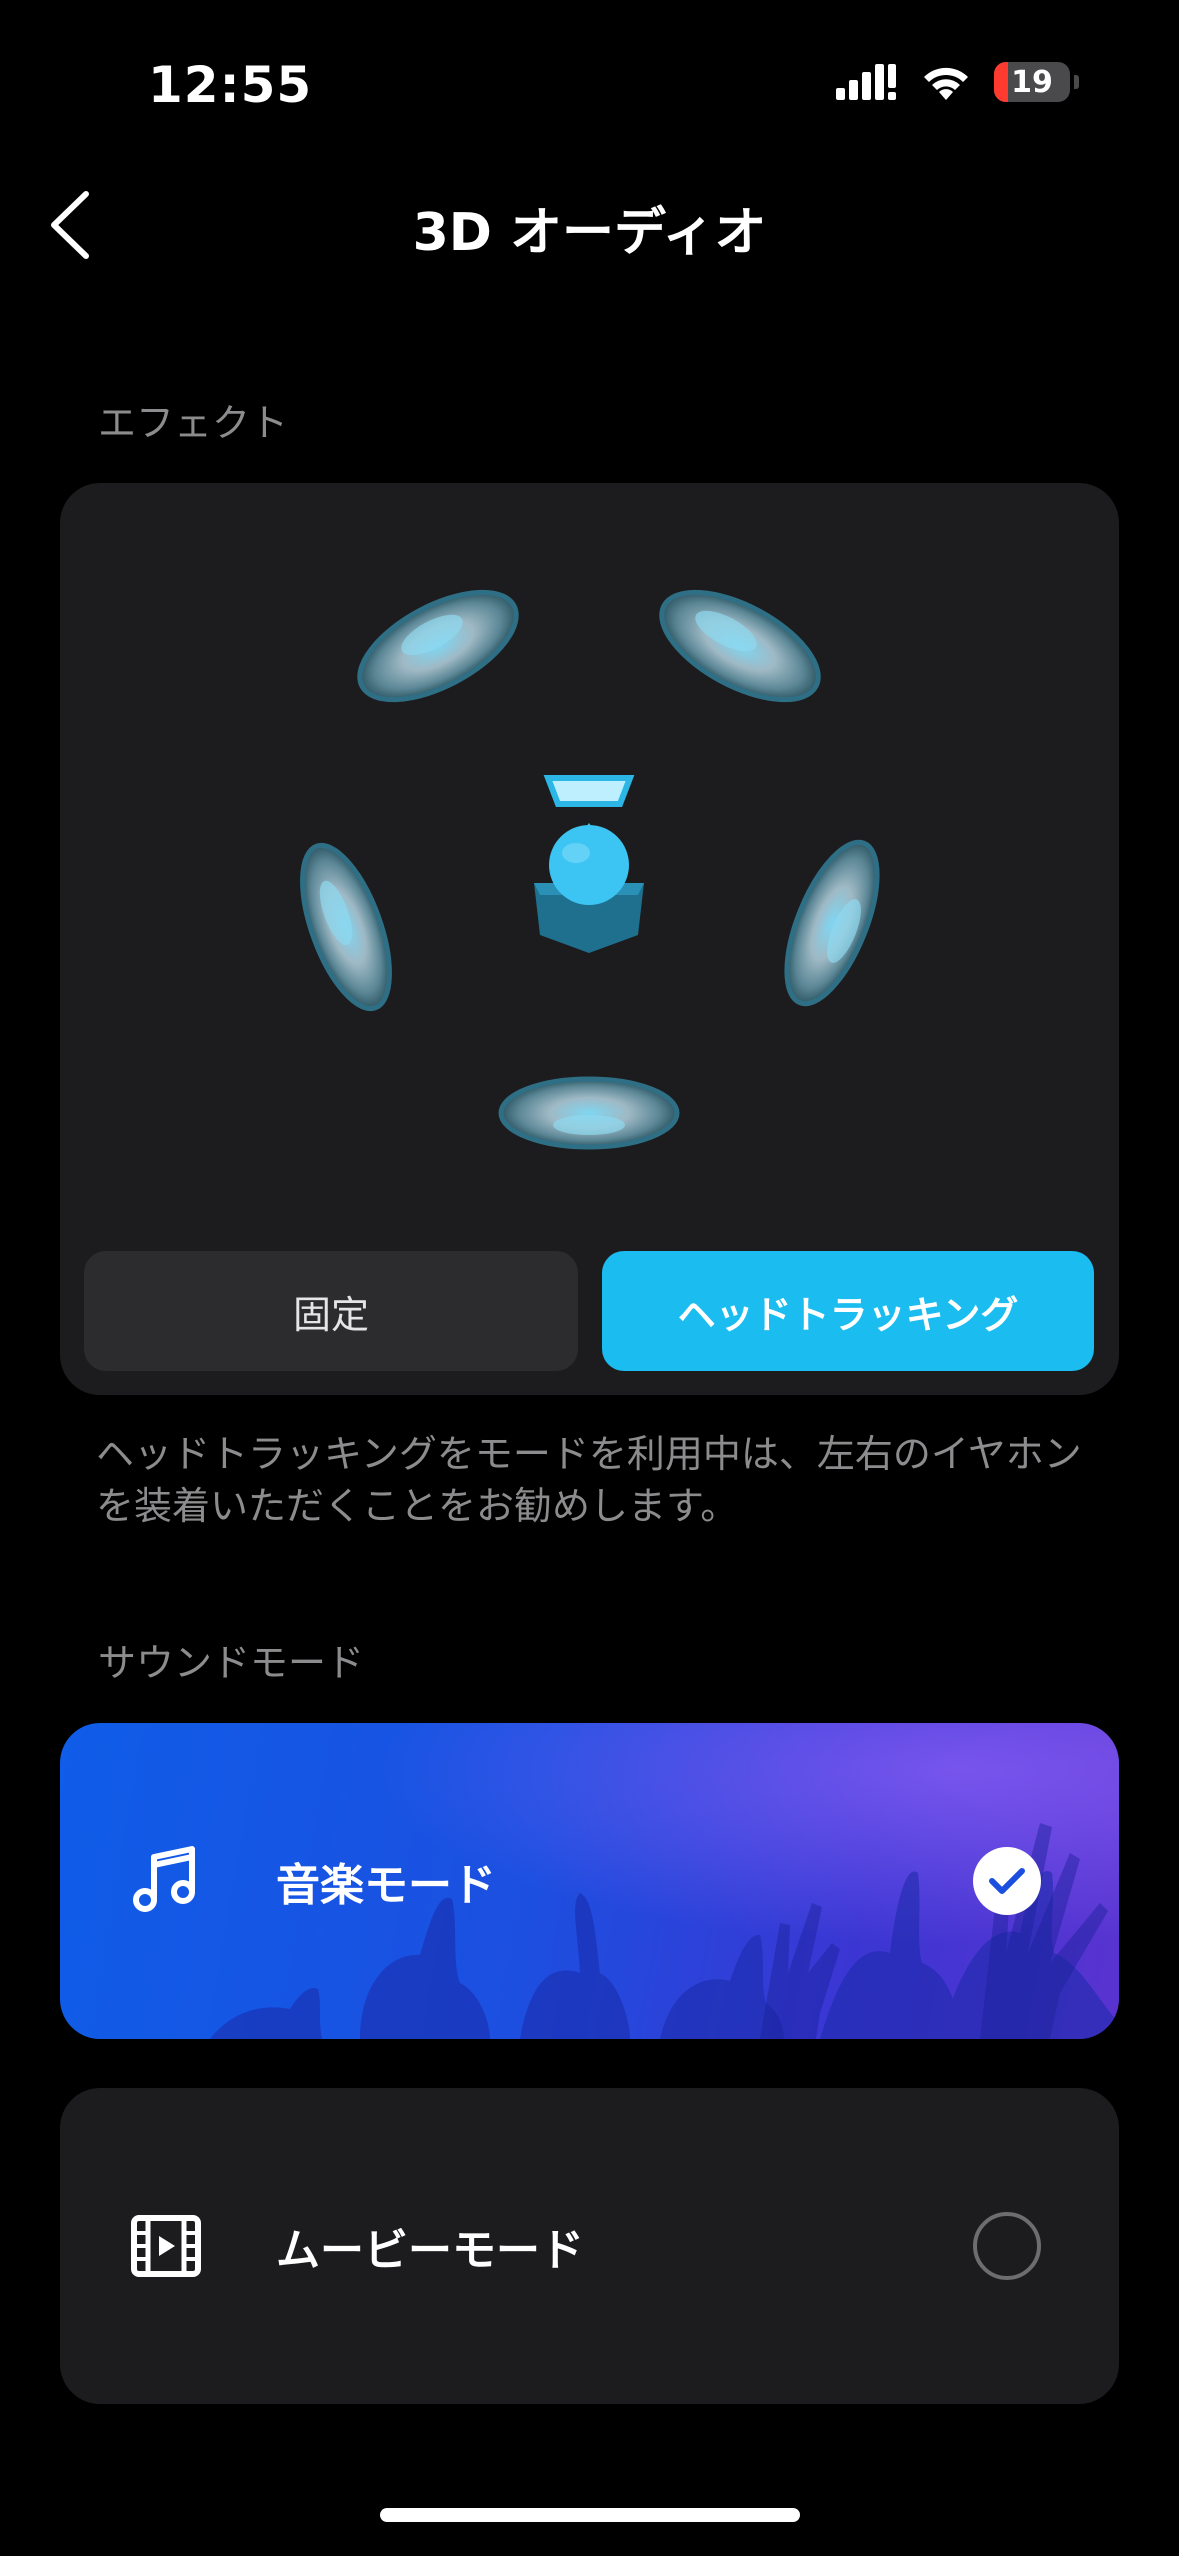 Image resolution: width=1179 pixels, height=2556 pixels. I want to click on listener-figure-icon, so click(589, 864).